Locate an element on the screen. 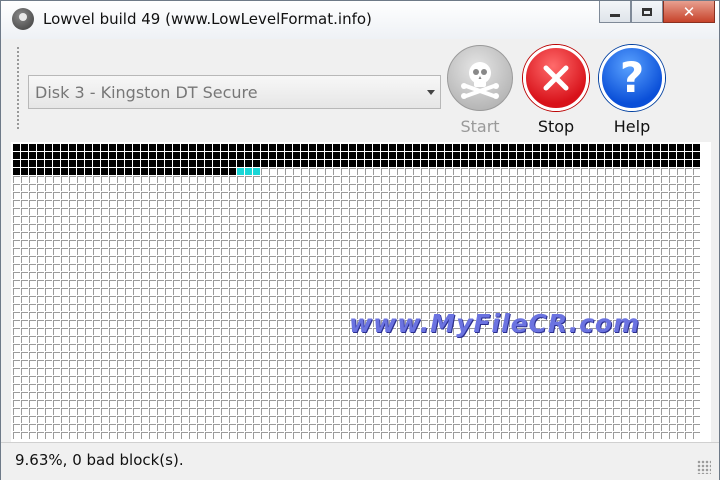 This screenshot has height=480, width=720. stop-button: Stop is located at coordinates (556, 91).